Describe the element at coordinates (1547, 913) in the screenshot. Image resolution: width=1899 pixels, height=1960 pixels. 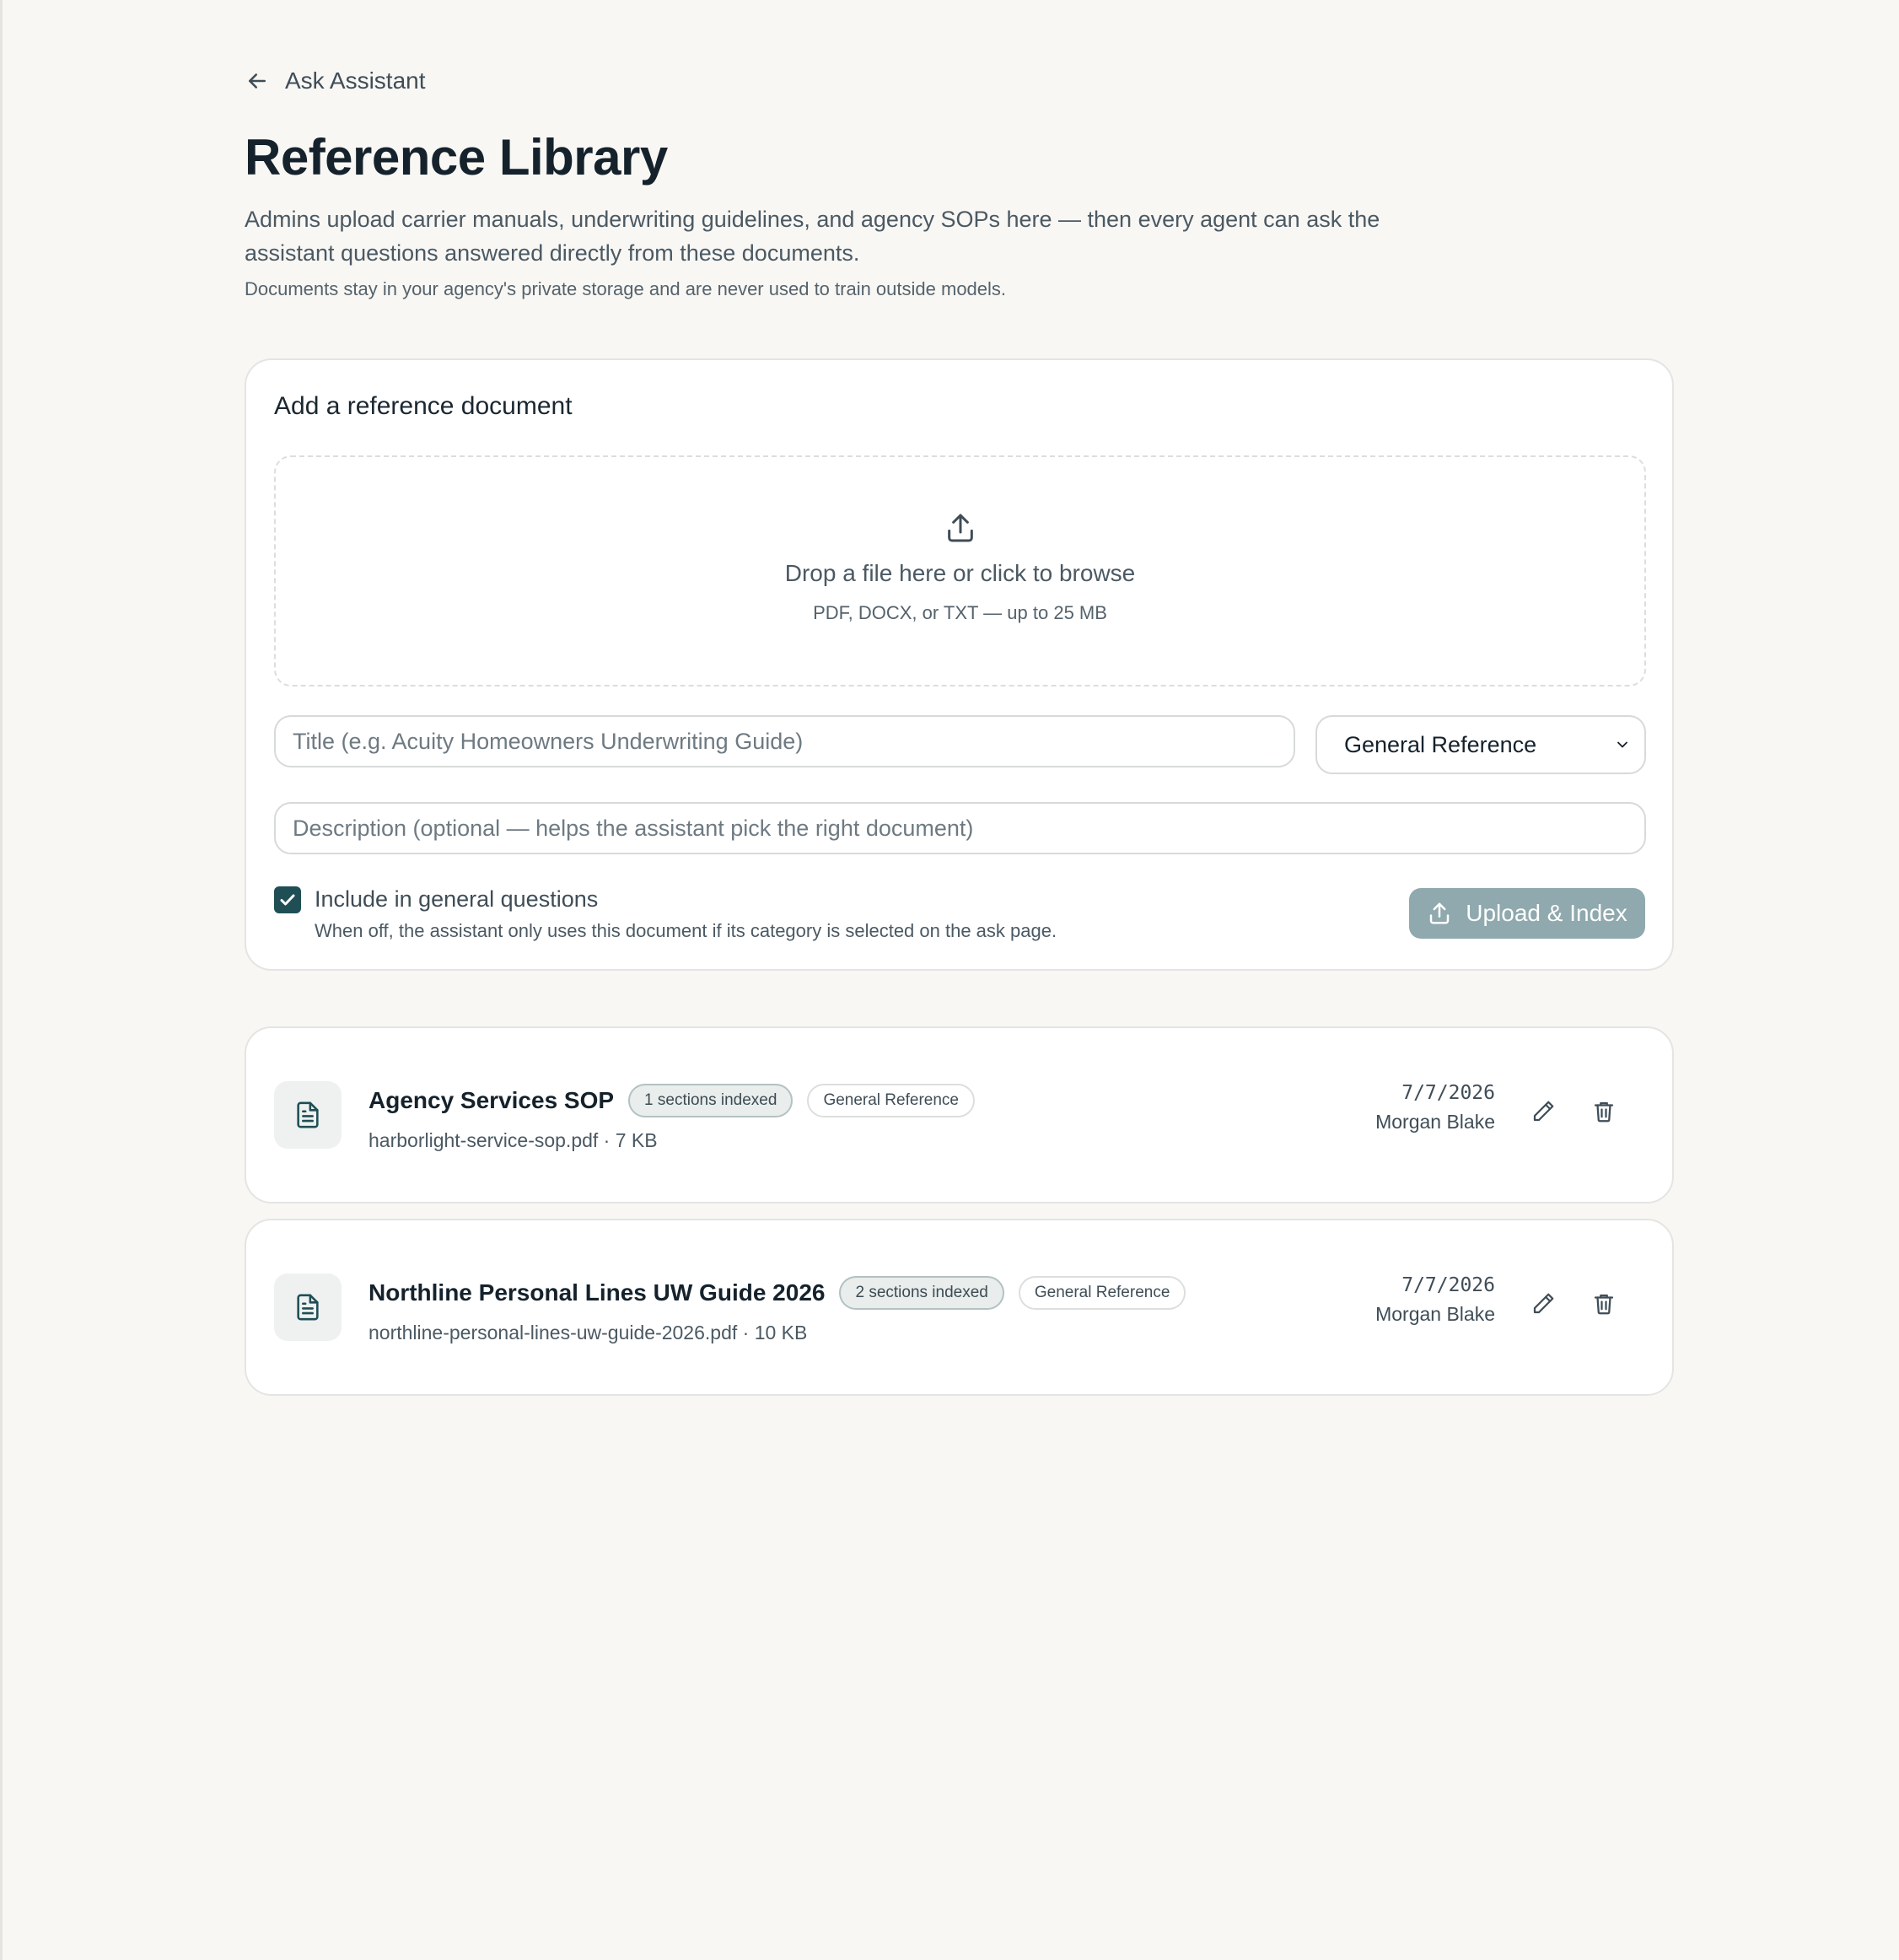
I see `upload-index-button-label: Upload & Index` at that location.